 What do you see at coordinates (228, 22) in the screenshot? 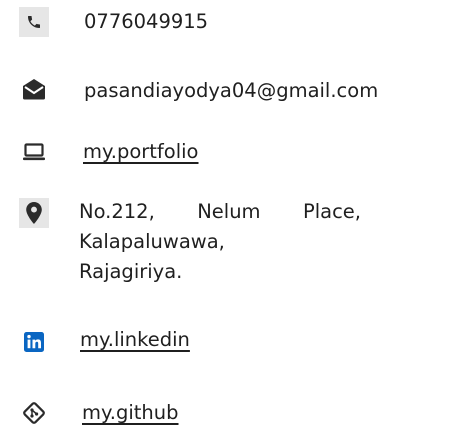
I see `contact-row-phone: 0776049915` at bounding box center [228, 22].